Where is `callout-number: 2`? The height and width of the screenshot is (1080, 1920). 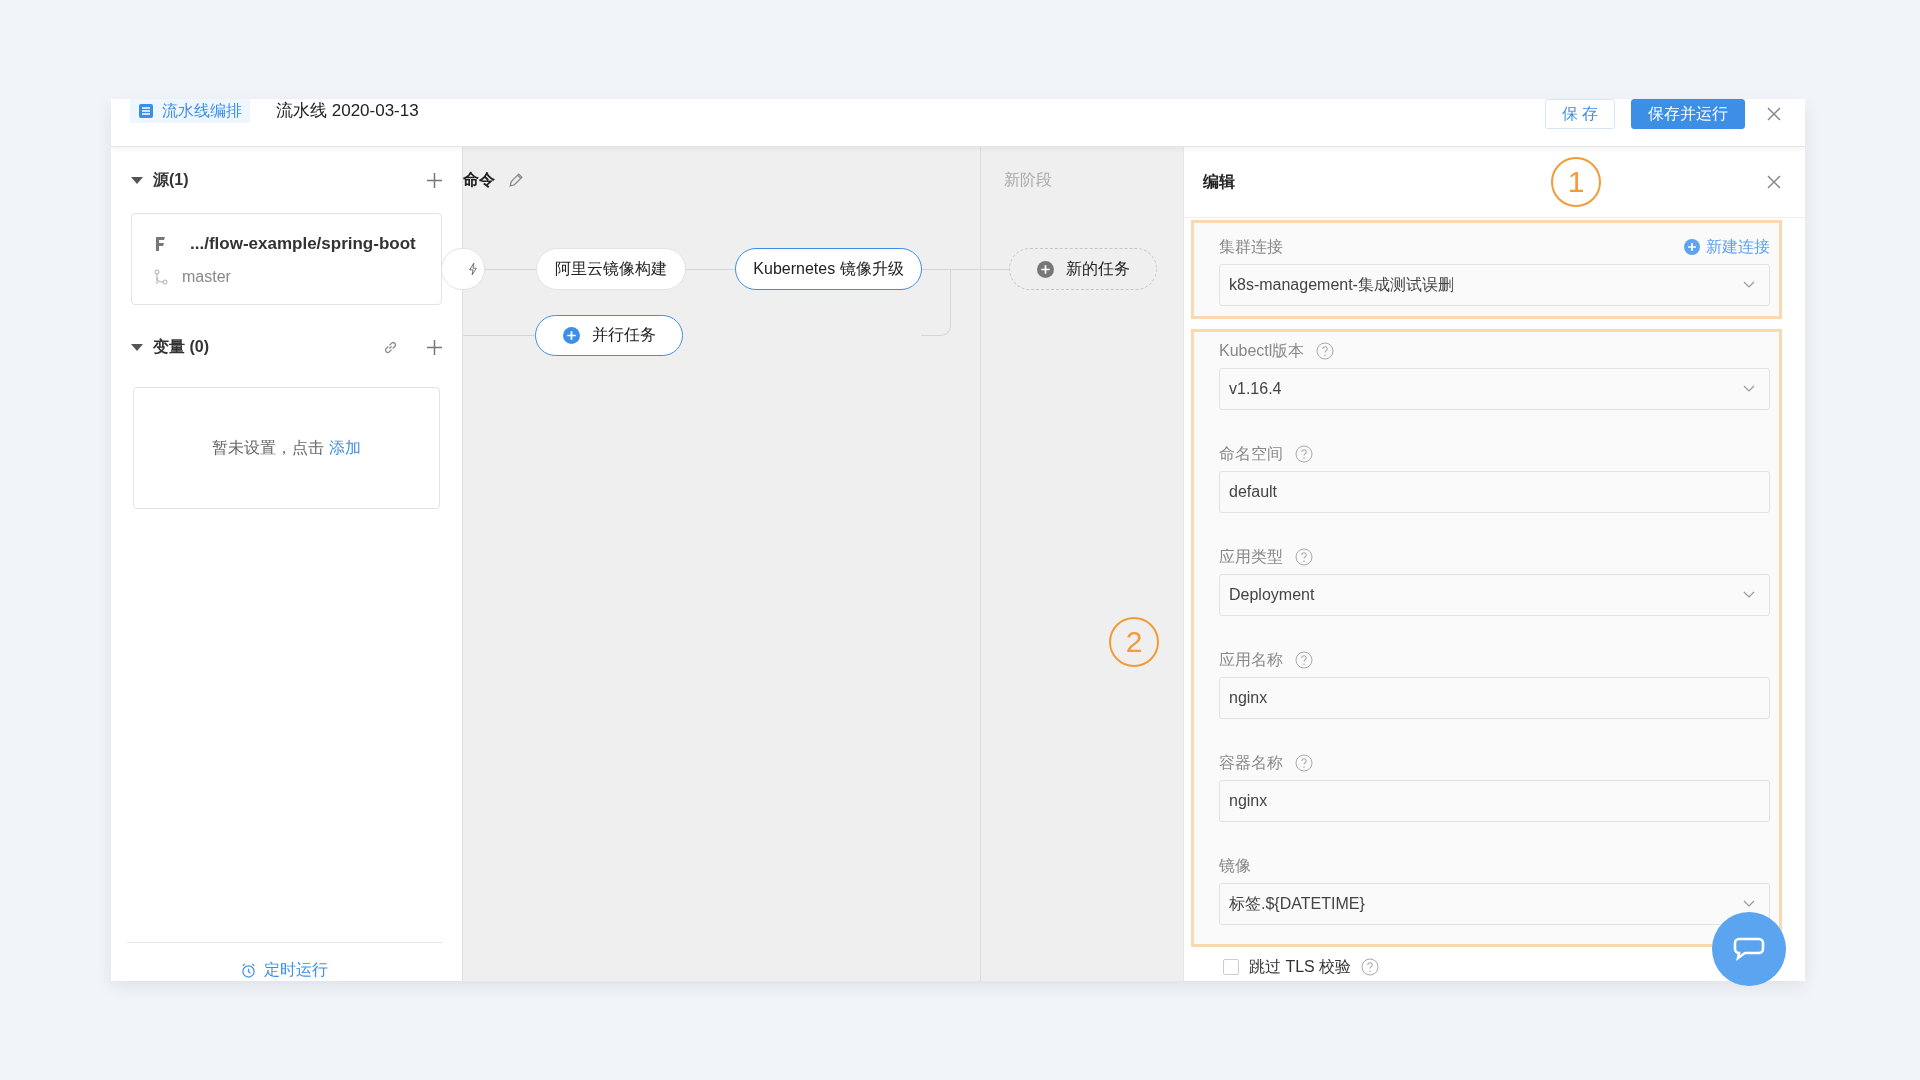
callout-number: 2 is located at coordinates (1134, 642).